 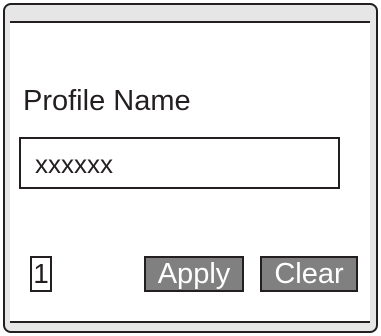 What do you see at coordinates (74, 164) in the screenshot?
I see `profile-name-value: xxxxxx` at bounding box center [74, 164].